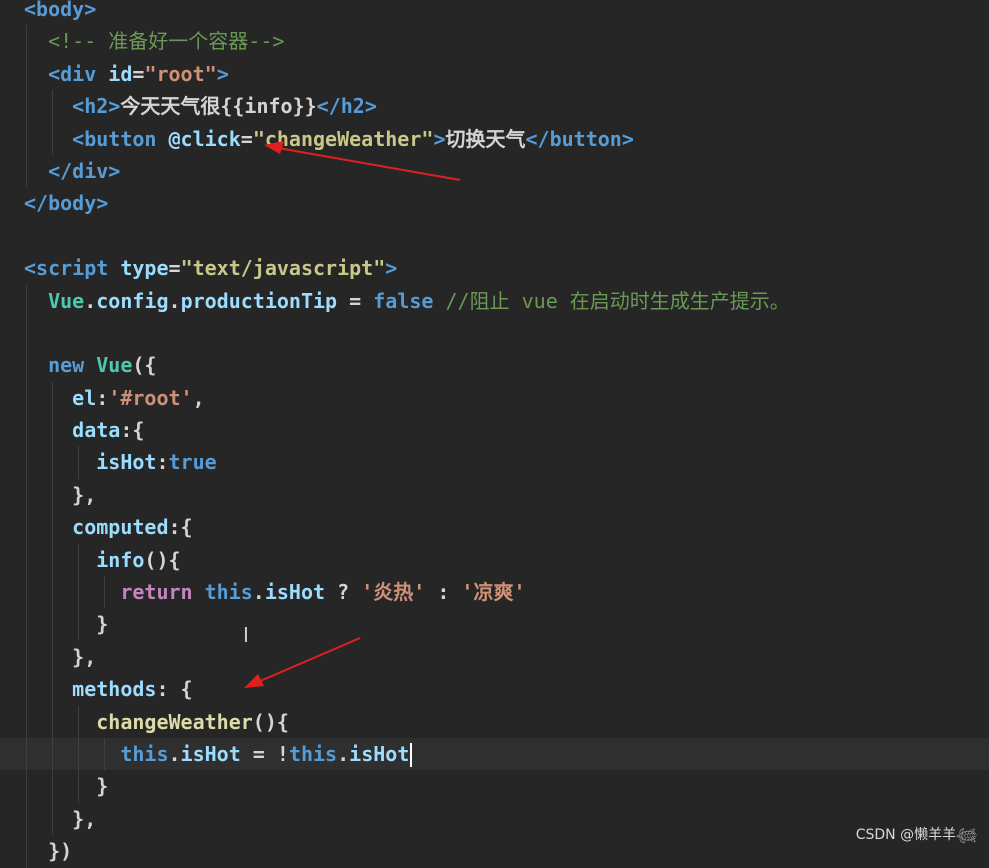 Image resolution: width=989 pixels, height=868 pixels. I want to click on text-cursor, so click(411, 755).